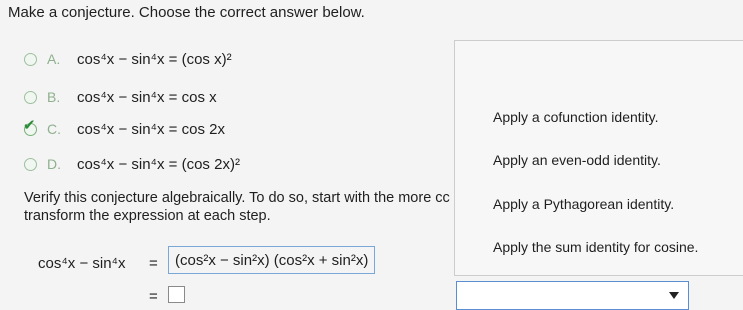  I want to click on justification-dropdown, so click(572, 295).